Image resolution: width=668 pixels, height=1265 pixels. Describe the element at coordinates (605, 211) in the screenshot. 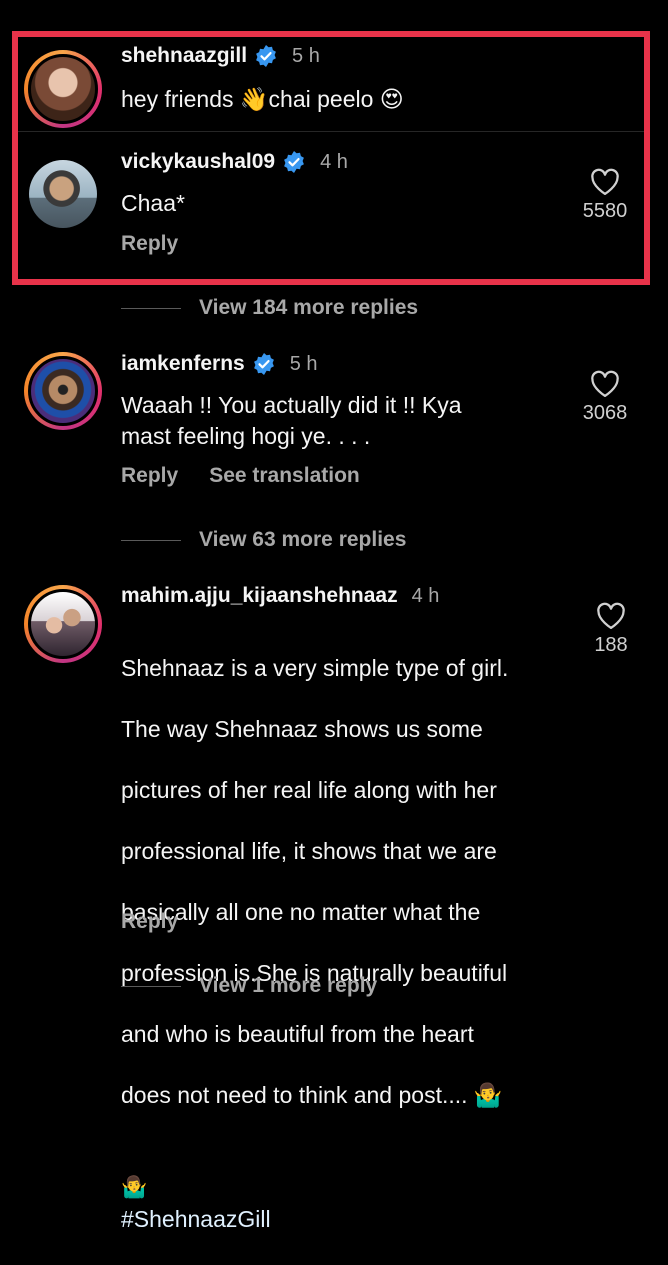

I see `like-count: 5580` at that location.